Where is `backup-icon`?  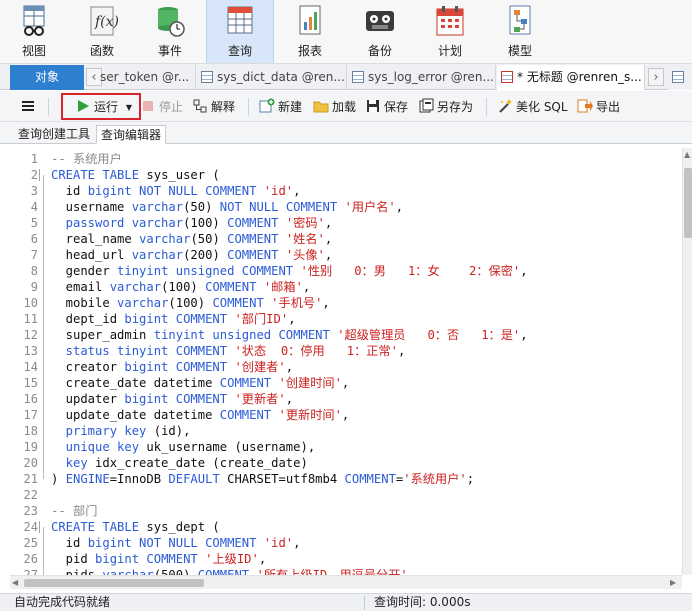
backup-icon is located at coordinates (380, 21).